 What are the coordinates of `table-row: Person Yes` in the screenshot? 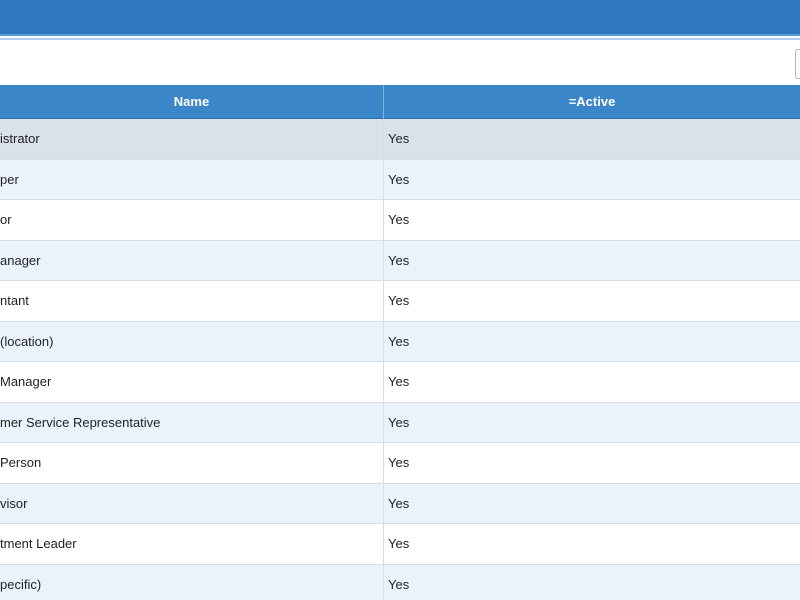 It's located at (400, 463).